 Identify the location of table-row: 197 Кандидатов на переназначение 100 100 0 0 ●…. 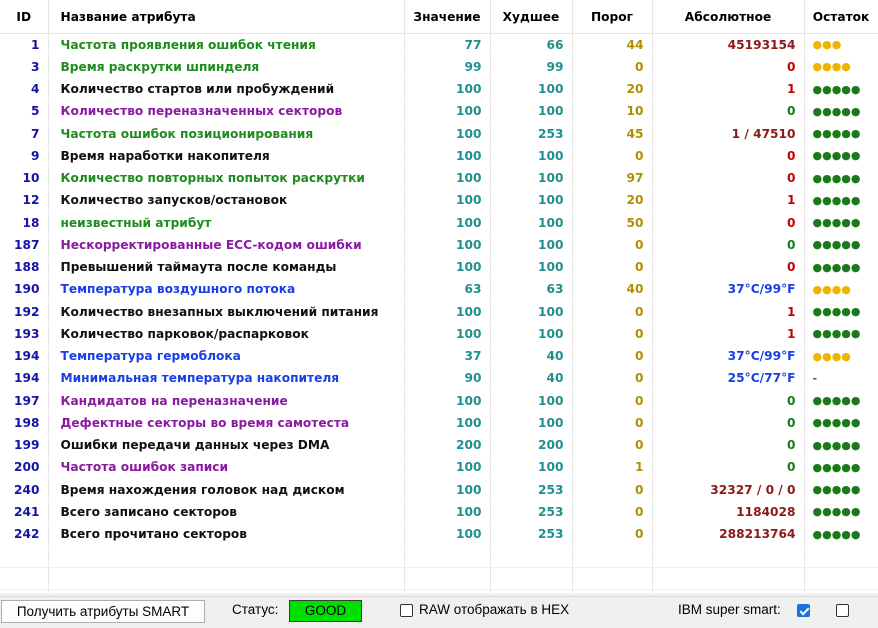
(439, 401).